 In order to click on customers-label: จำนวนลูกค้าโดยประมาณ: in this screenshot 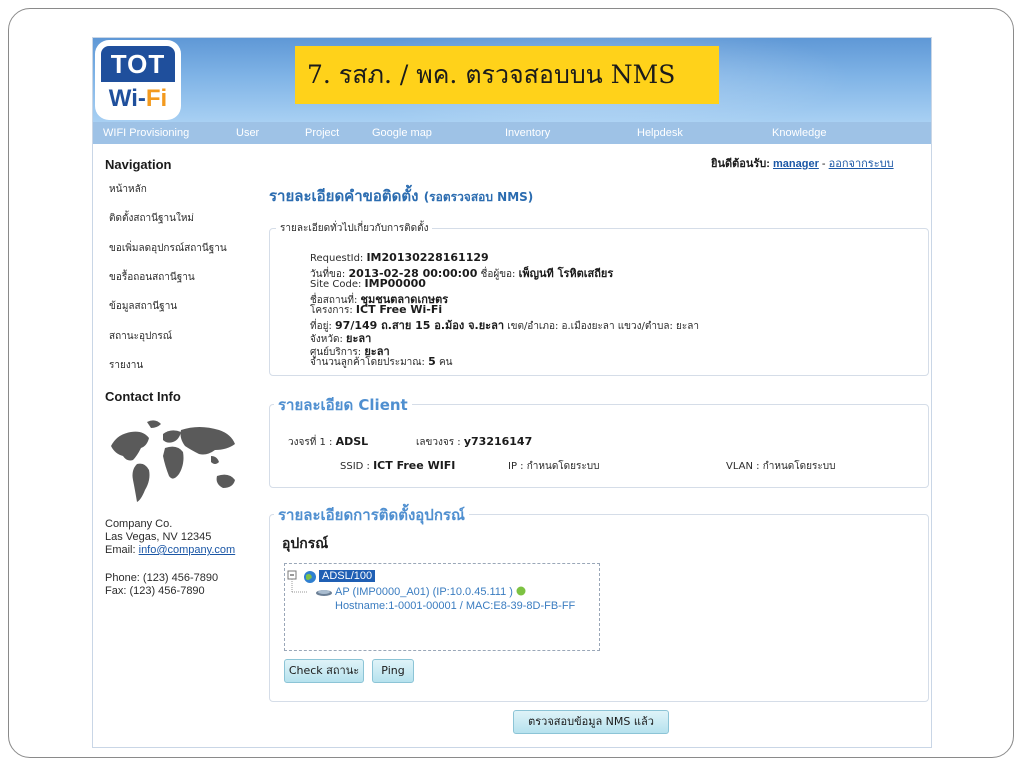, I will do `click(369, 362)`.